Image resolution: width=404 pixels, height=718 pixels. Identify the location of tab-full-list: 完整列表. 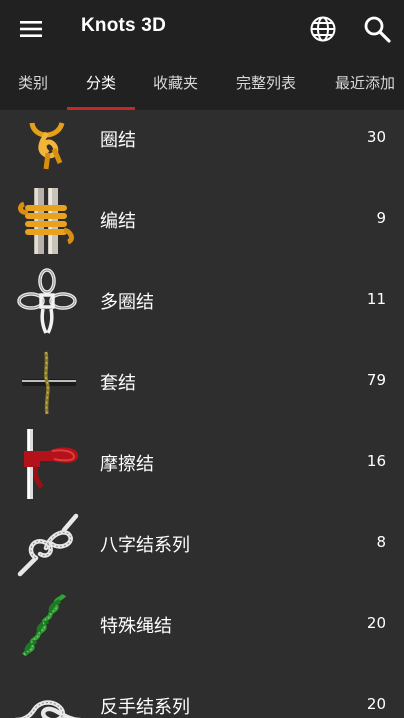
(266, 82).